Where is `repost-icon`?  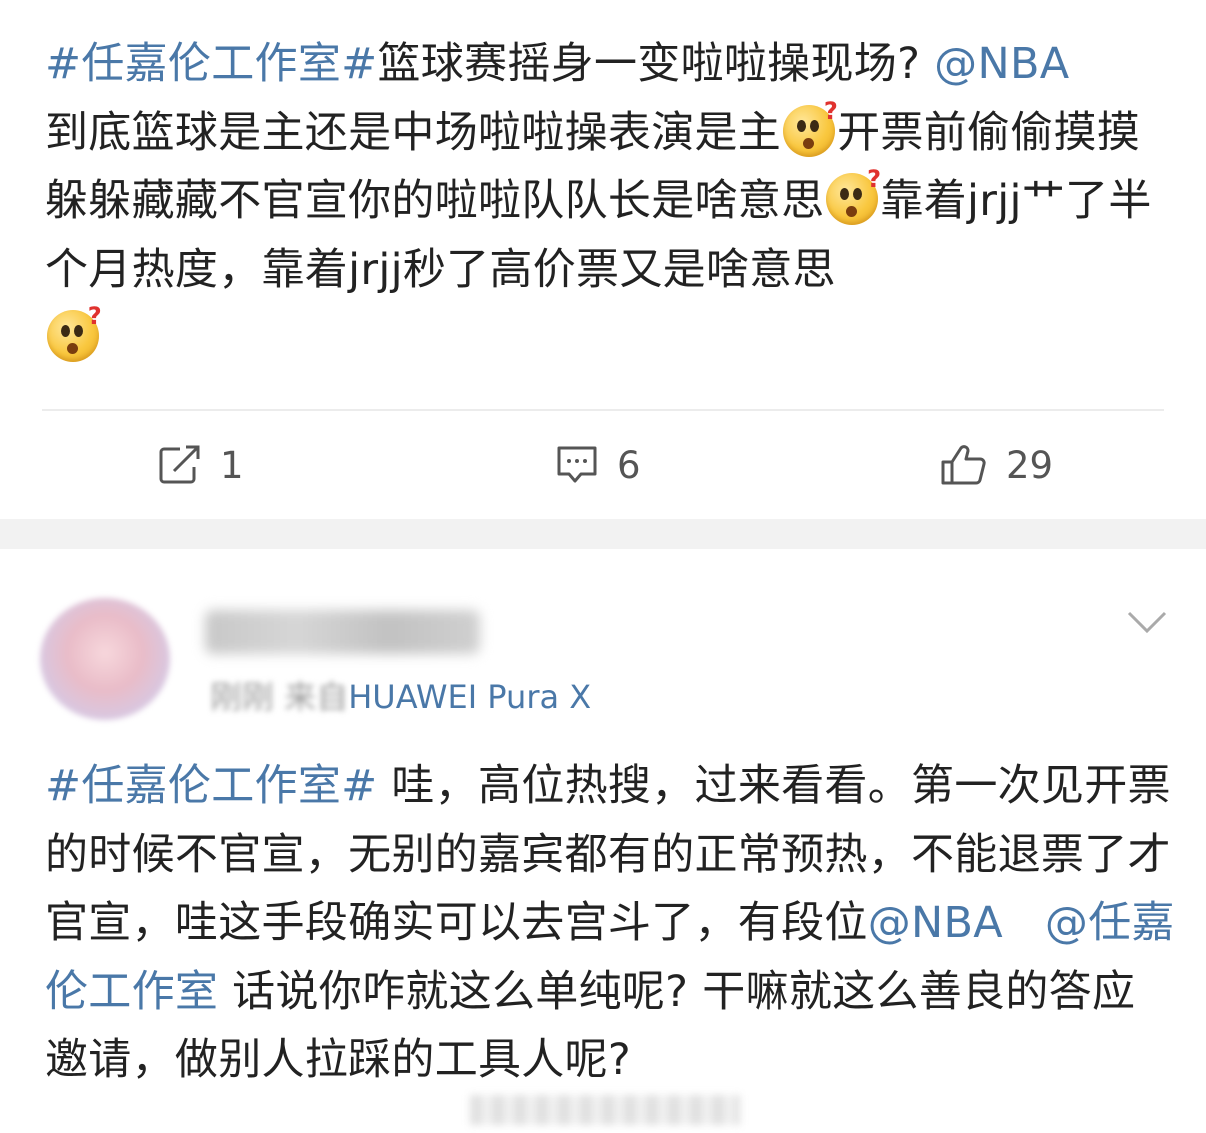
repost-icon is located at coordinates (179, 464).